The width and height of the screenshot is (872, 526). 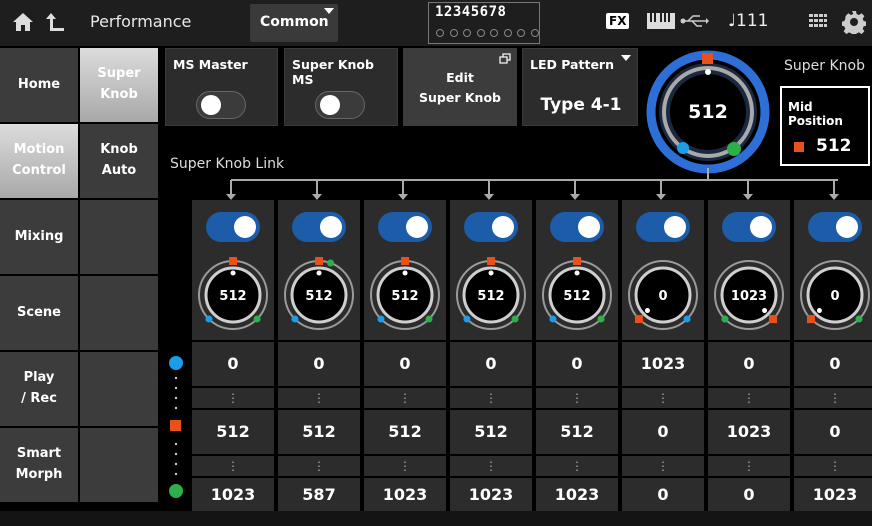 What do you see at coordinates (39, 85) in the screenshot?
I see `nav-home: Home` at bounding box center [39, 85].